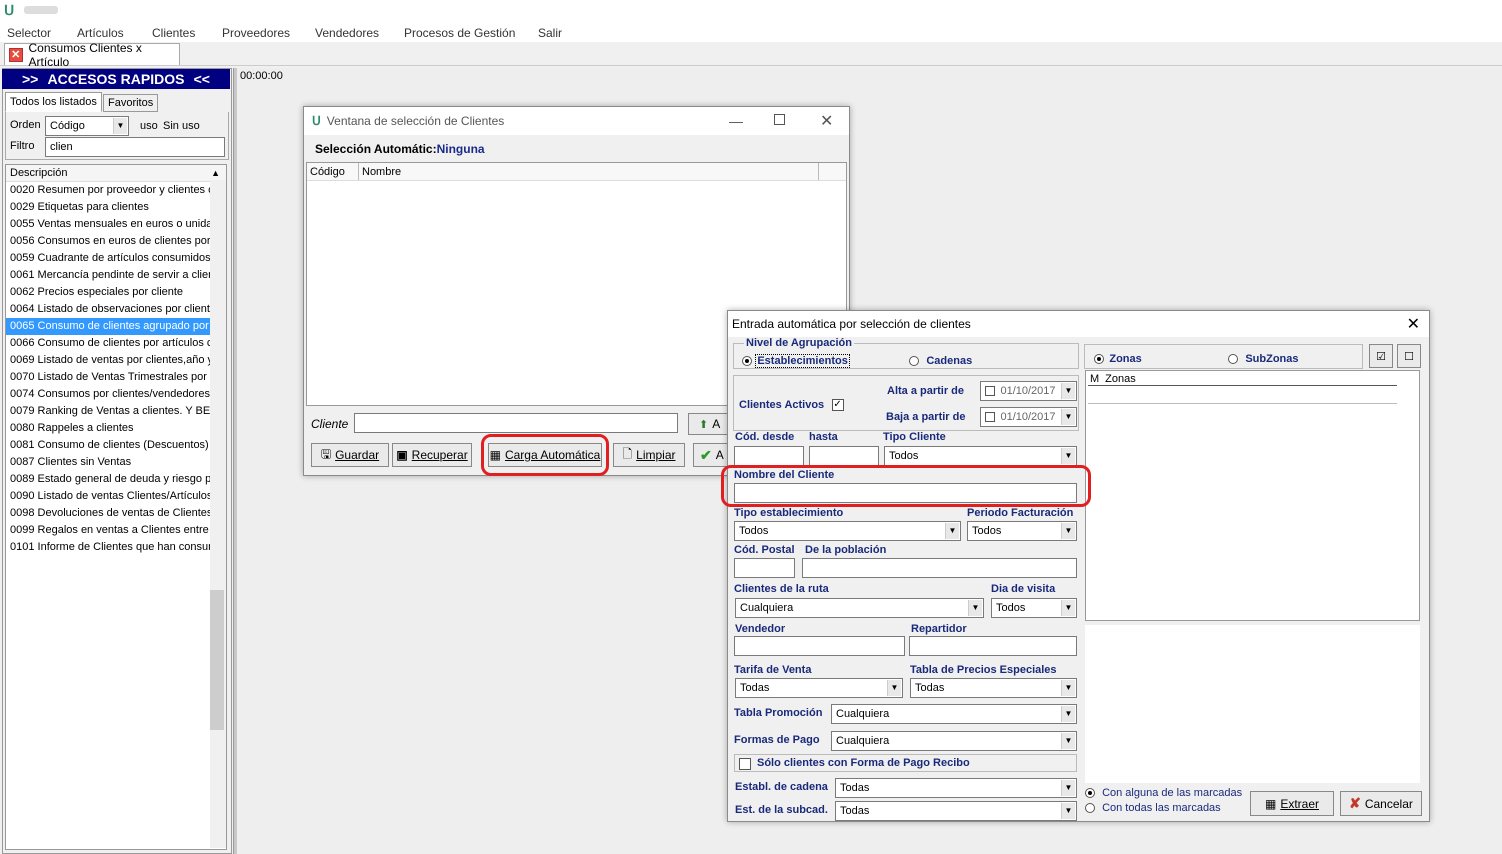 The image size is (1502, 854). What do you see at coordinates (92, 55) in the screenshot?
I see `document-tab: ✕ Consumos Clientes x Artículo` at bounding box center [92, 55].